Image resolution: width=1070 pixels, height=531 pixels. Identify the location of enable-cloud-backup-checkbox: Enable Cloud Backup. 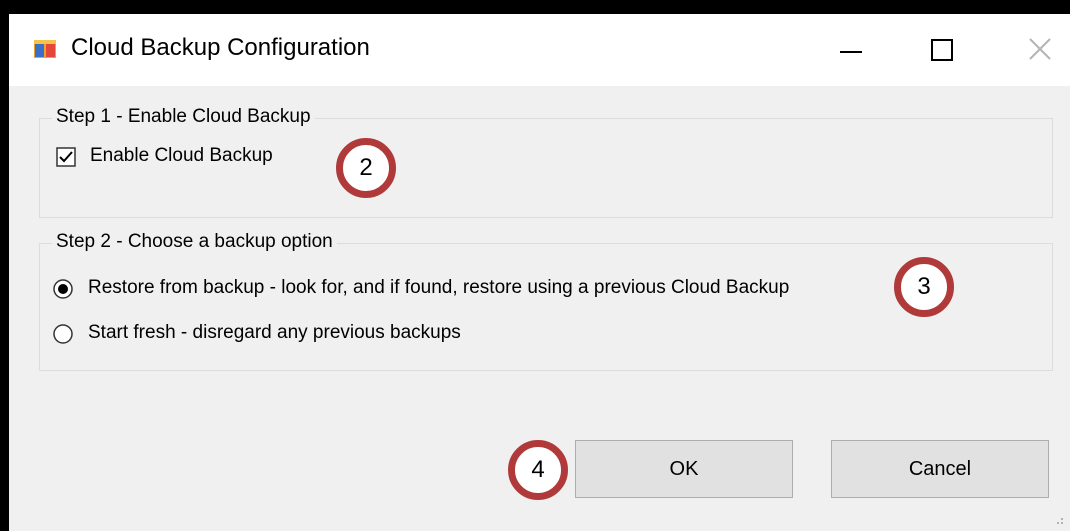
(186, 159).